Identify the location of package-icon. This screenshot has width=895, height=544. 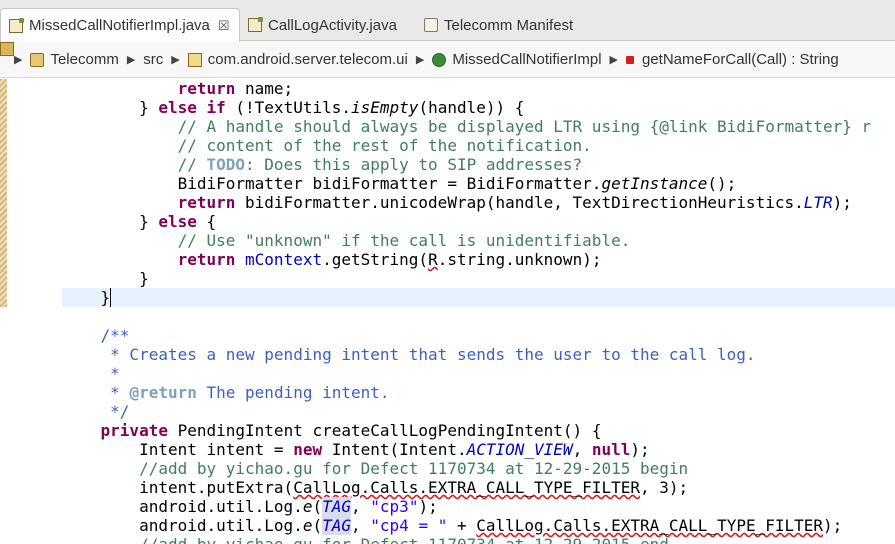
(194, 59).